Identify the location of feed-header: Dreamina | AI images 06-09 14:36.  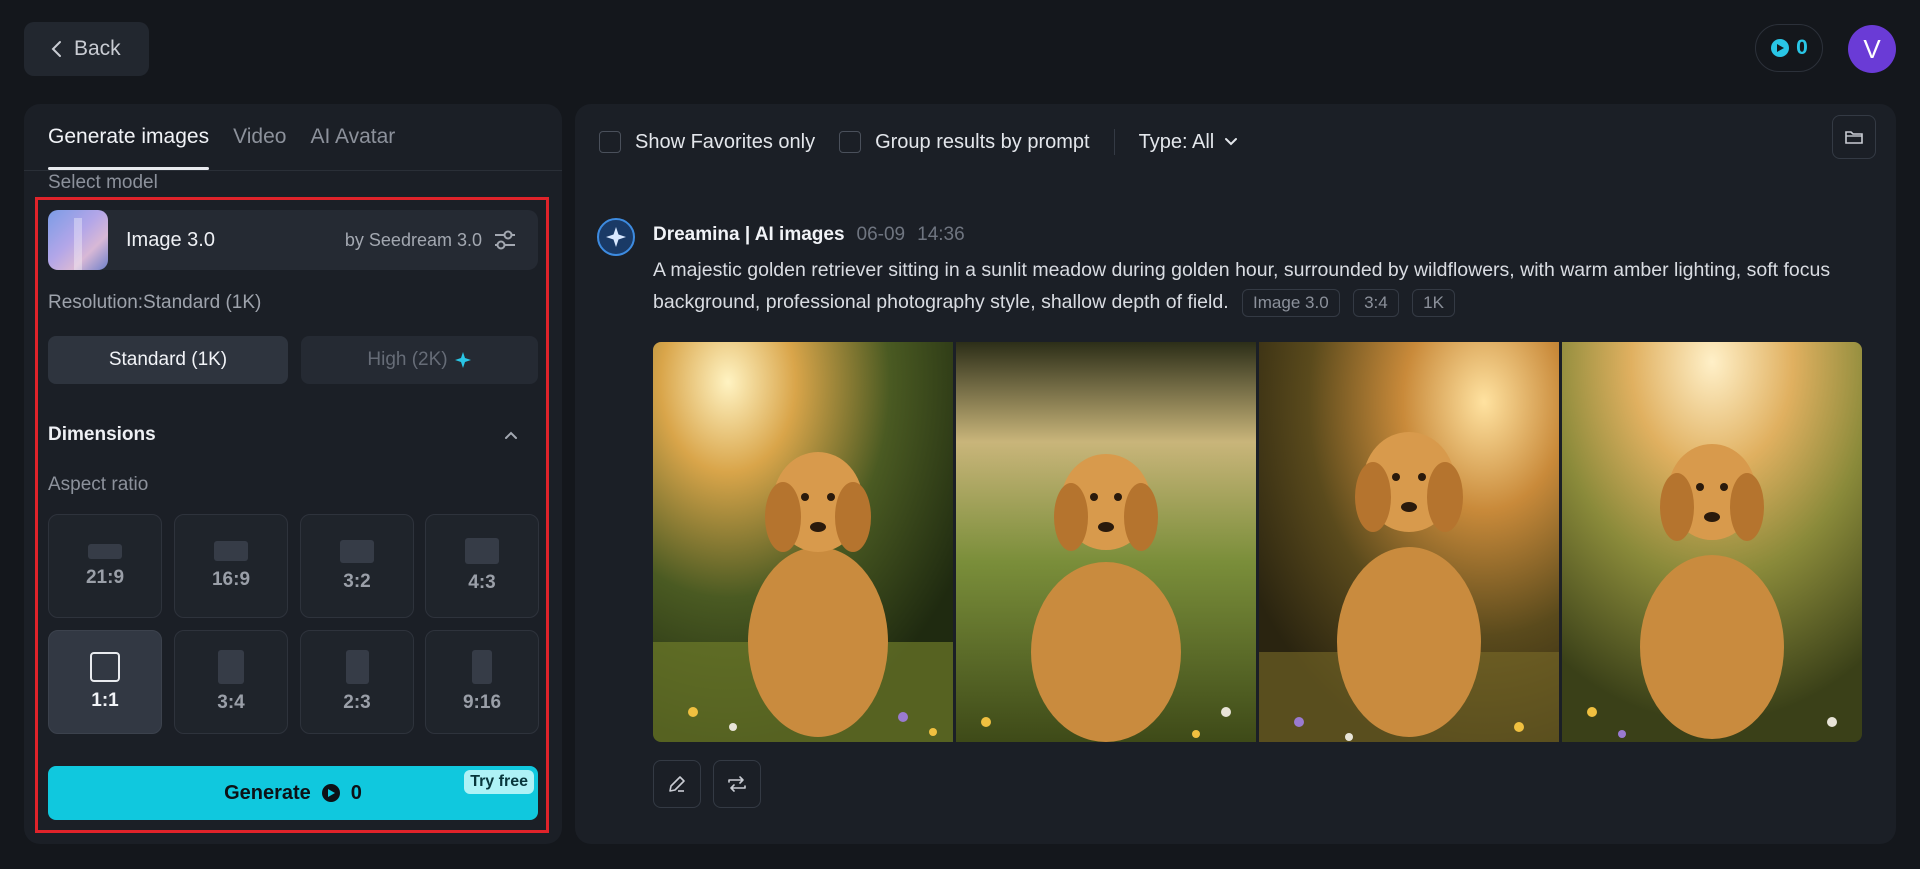
(809, 235).